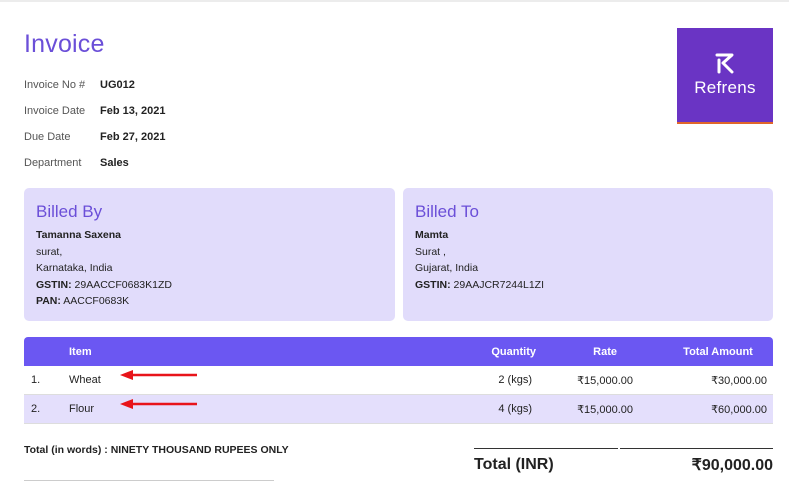  I want to click on meta-row-department: Department Sales, so click(94, 163).